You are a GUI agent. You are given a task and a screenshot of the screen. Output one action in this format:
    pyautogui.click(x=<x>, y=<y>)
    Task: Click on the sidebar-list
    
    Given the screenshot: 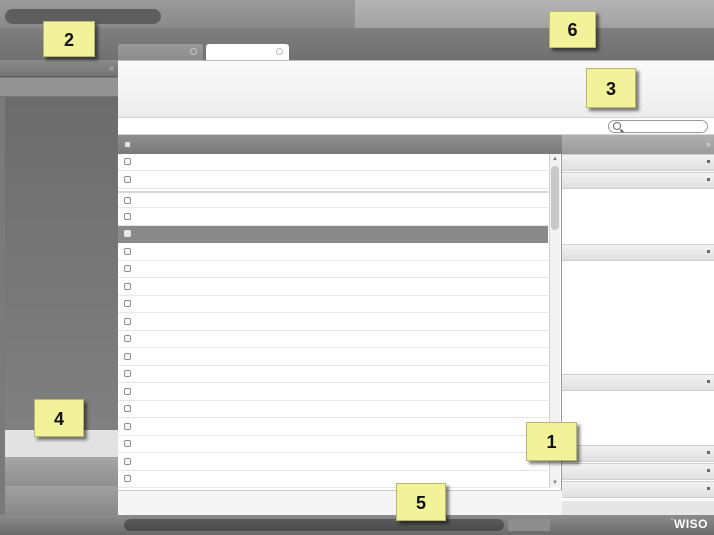 What is the action you would take?
    pyautogui.click(x=61, y=263)
    